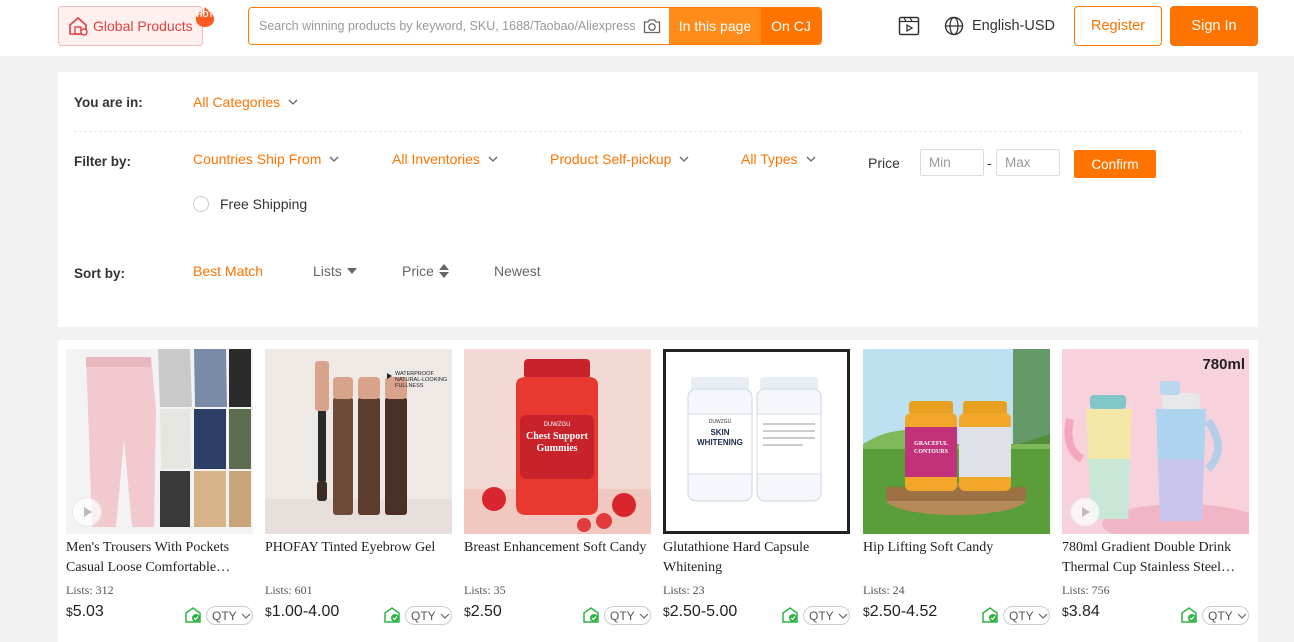  What do you see at coordinates (442, 26) in the screenshot?
I see `search-input` at bounding box center [442, 26].